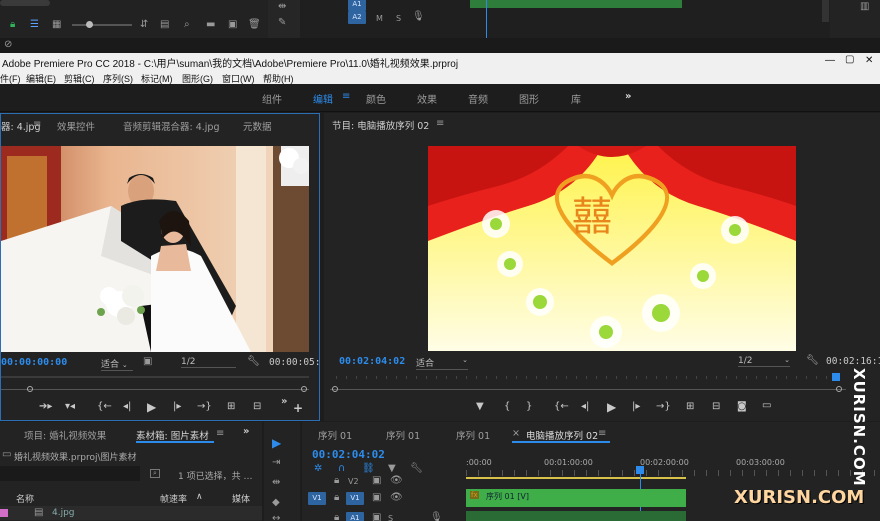 This screenshot has width=880, height=521. I want to click on workspace-tab-editing: 编辑, so click(323, 98).